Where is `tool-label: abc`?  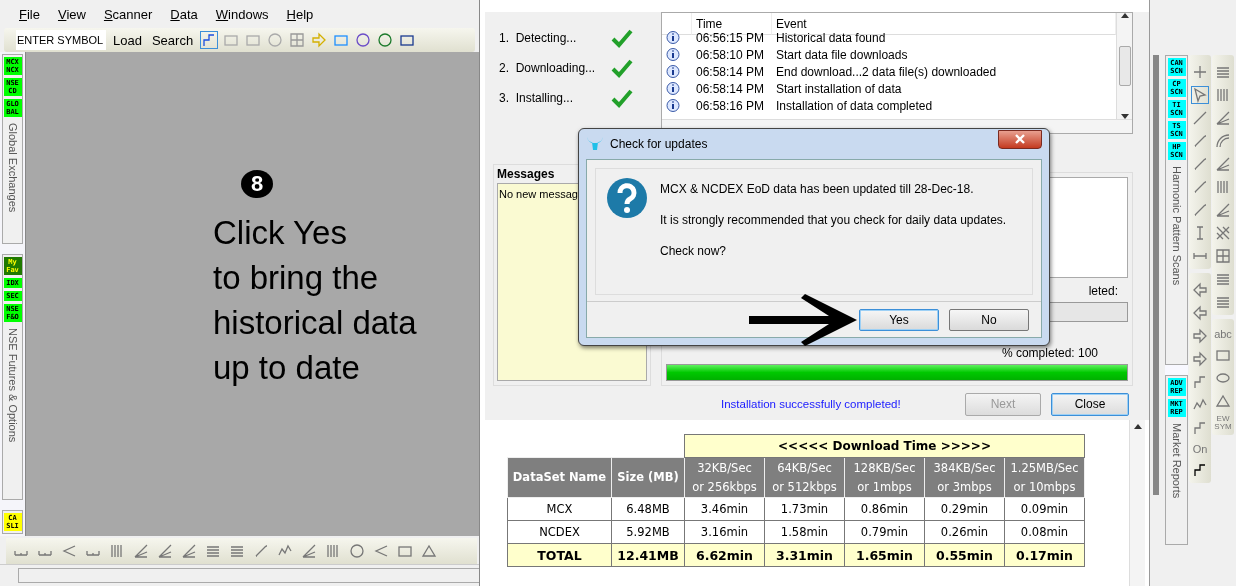 tool-label: abc is located at coordinates (1223, 334).